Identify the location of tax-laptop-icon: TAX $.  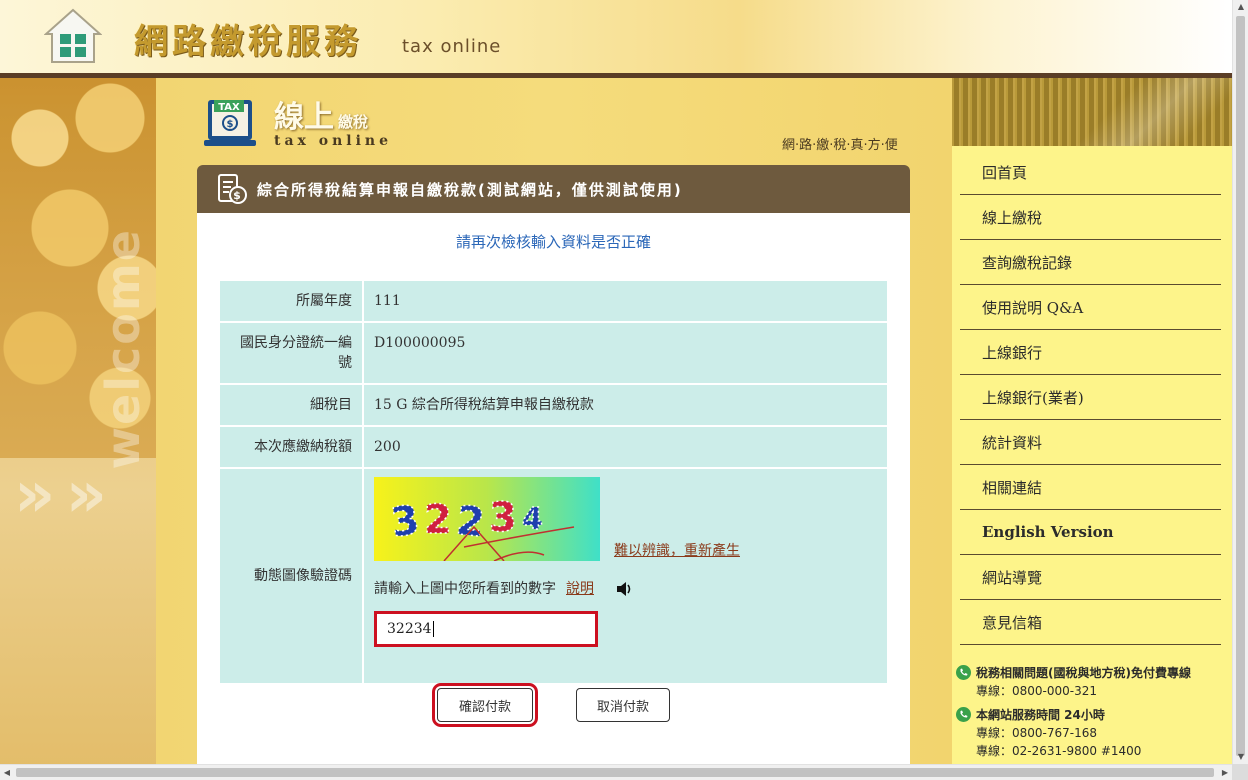
(230, 123).